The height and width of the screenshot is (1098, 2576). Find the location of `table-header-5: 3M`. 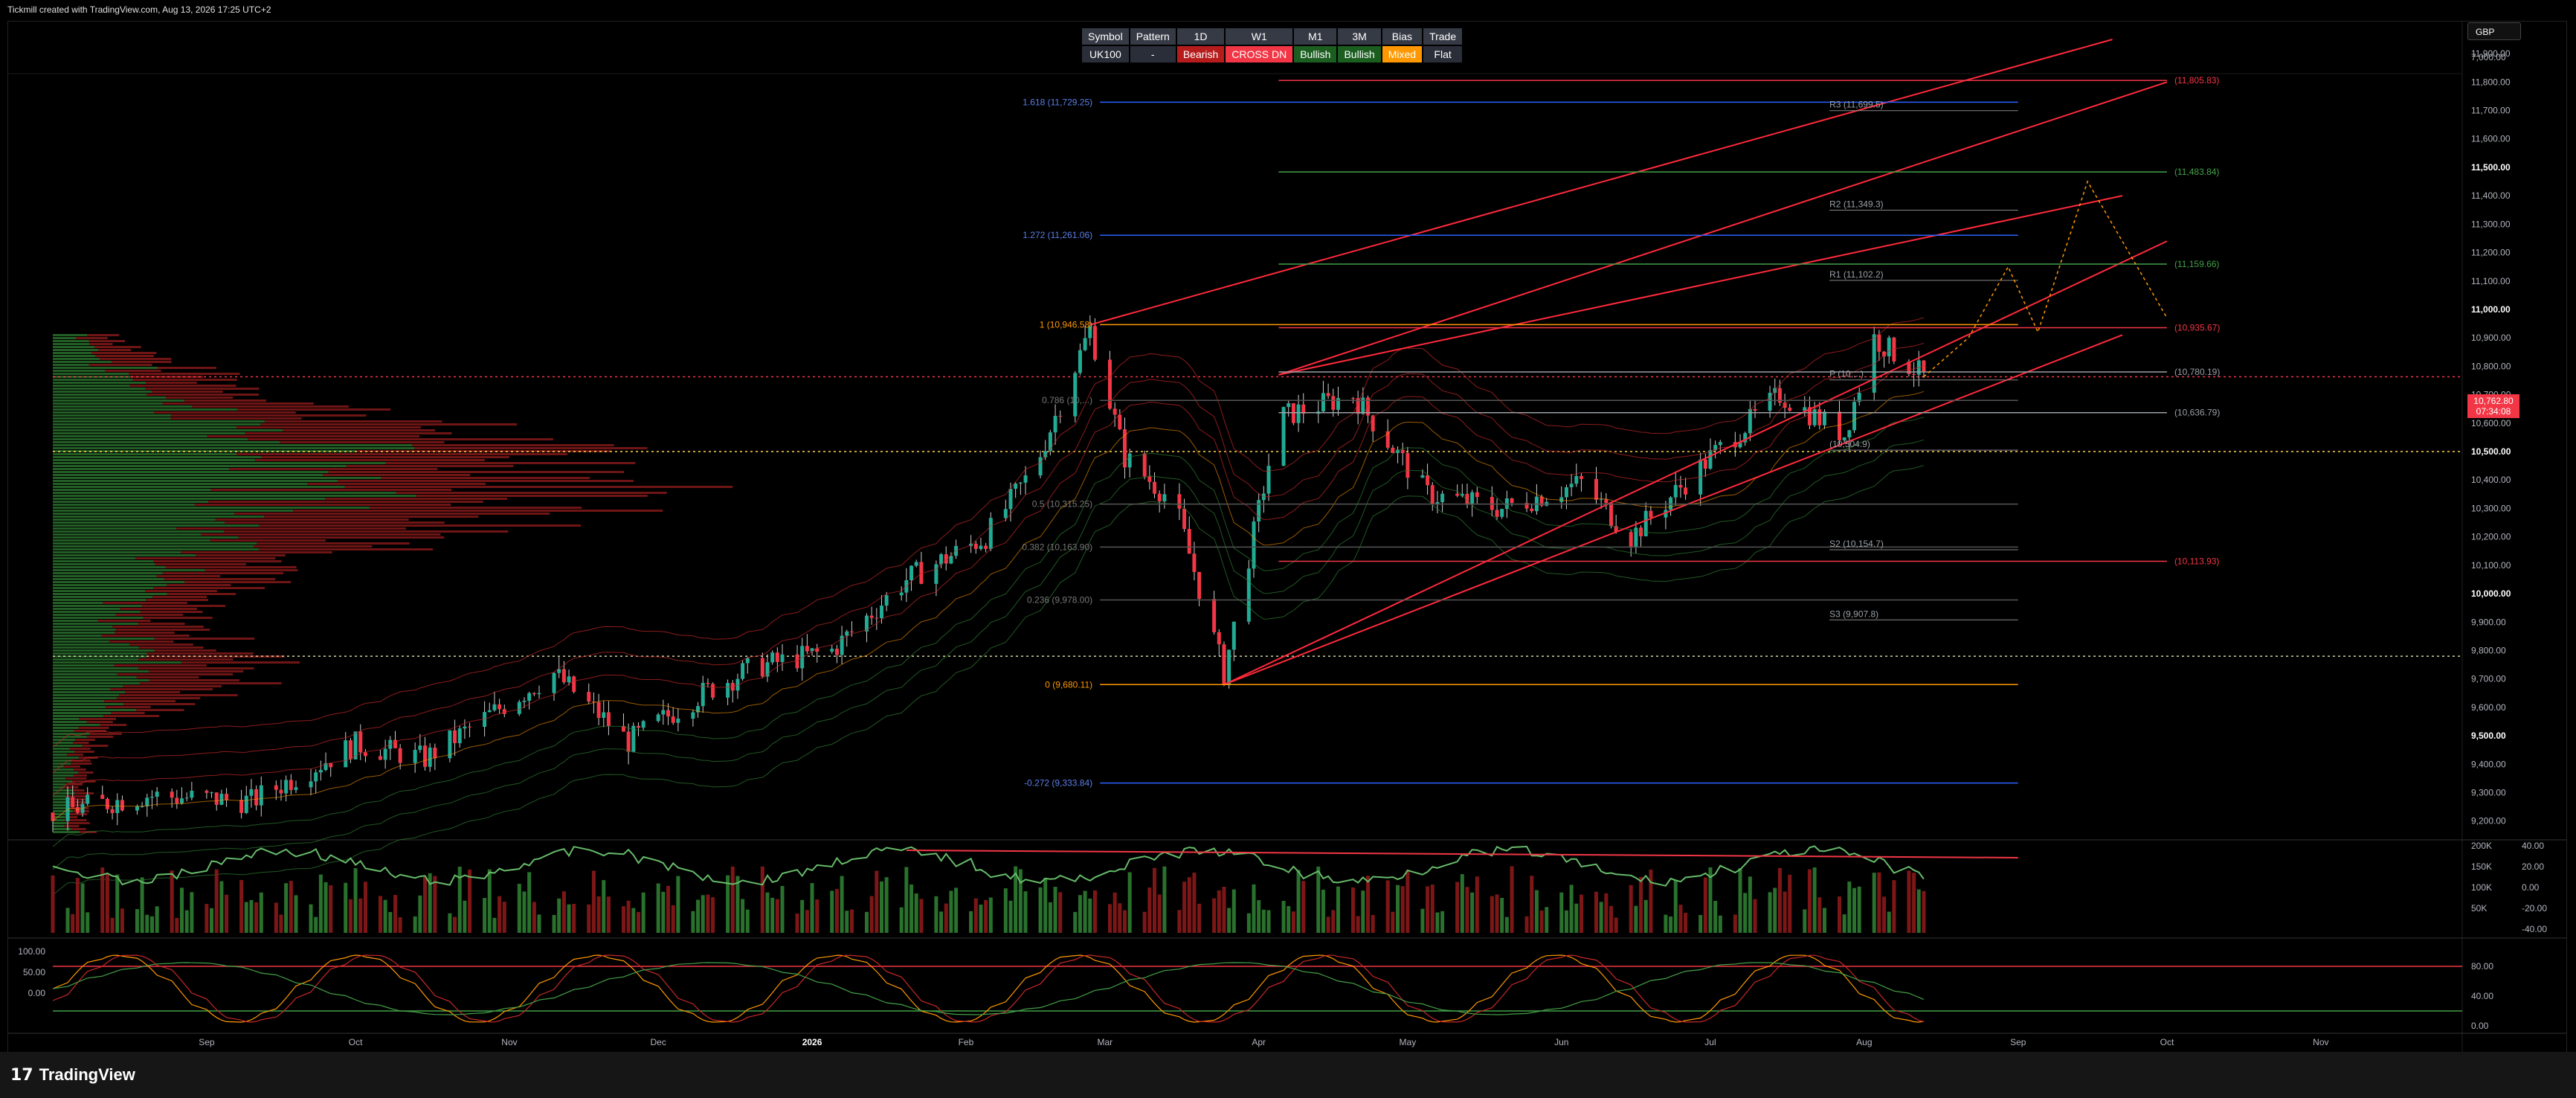

table-header-5: 3M is located at coordinates (1359, 36).